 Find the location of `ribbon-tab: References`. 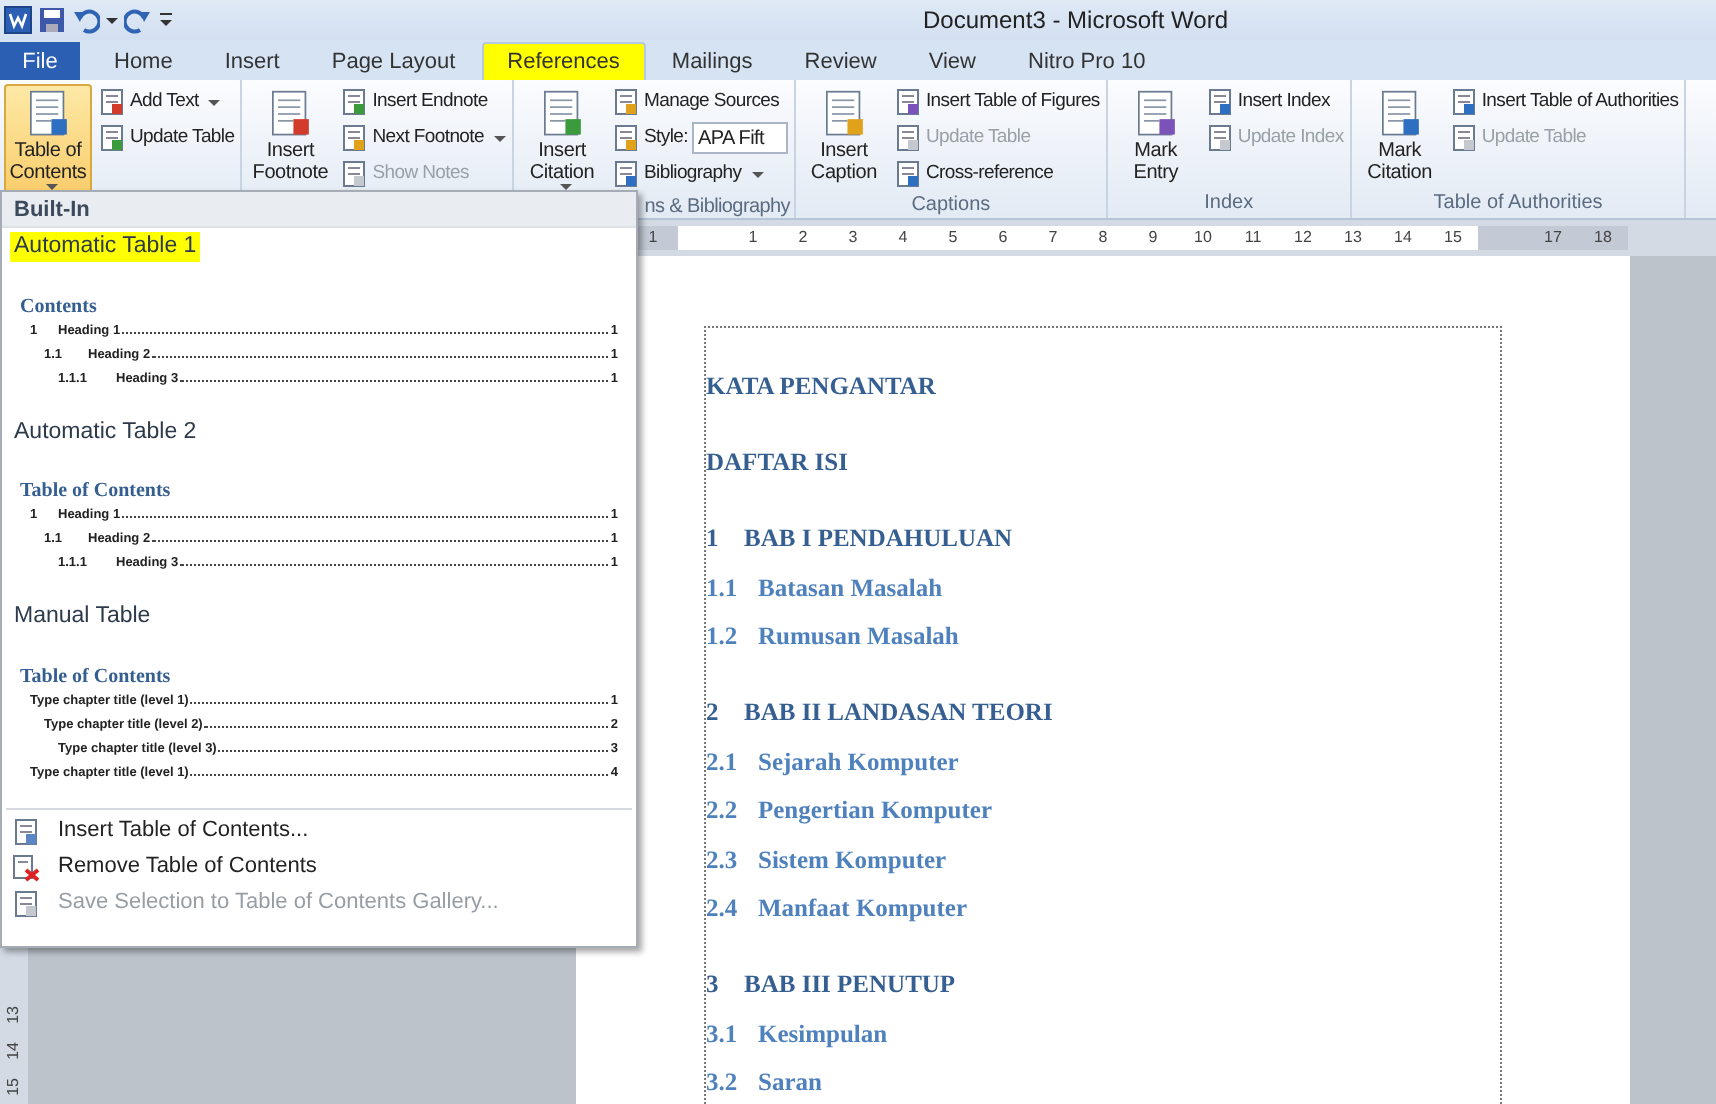

ribbon-tab: References is located at coordinates (563, 61).